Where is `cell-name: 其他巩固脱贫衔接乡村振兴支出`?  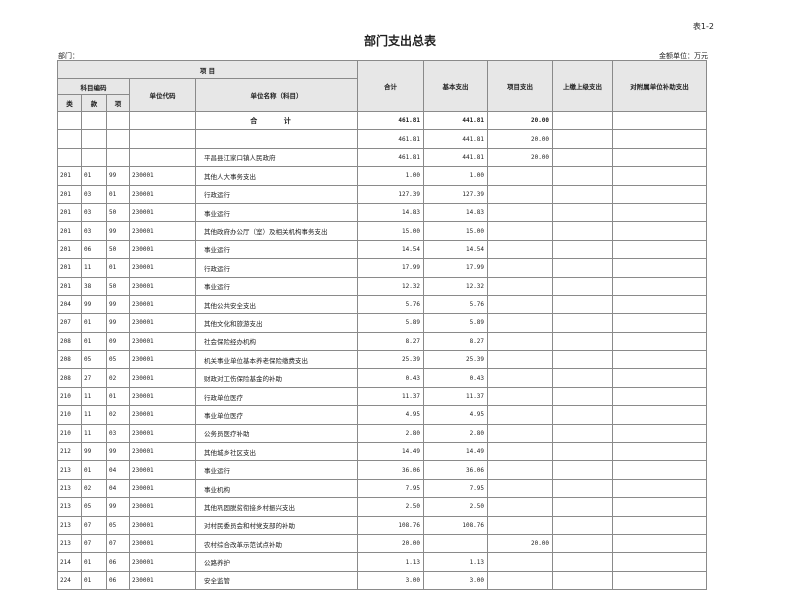
cell-name: 其他巩固脱贫衔接乡村振兴支出 is located at coordinates (276, 507).